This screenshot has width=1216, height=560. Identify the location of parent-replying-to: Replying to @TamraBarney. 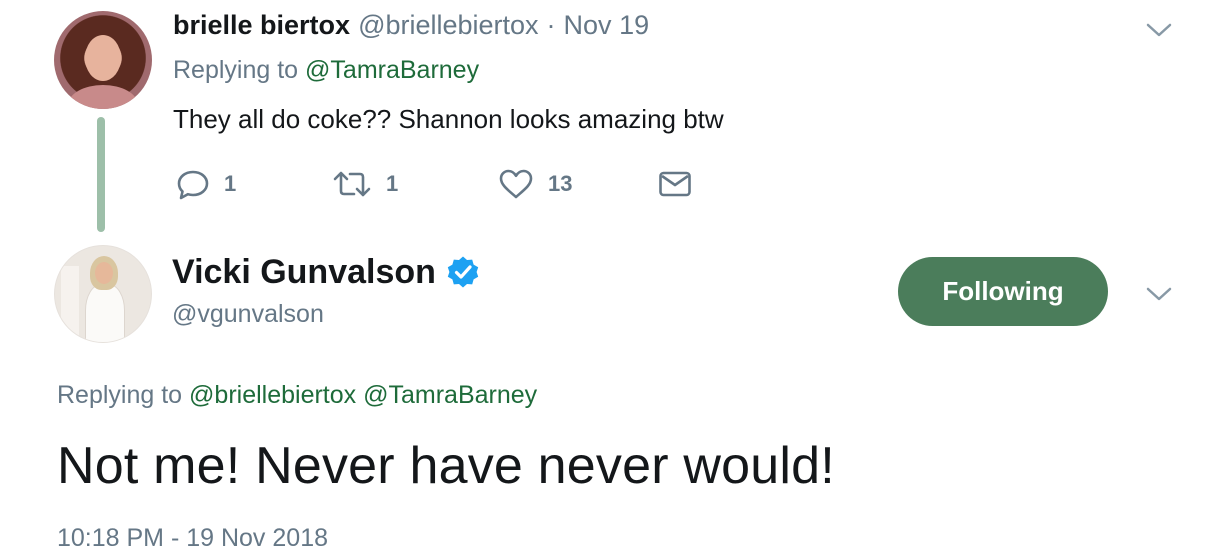
(326, 70).